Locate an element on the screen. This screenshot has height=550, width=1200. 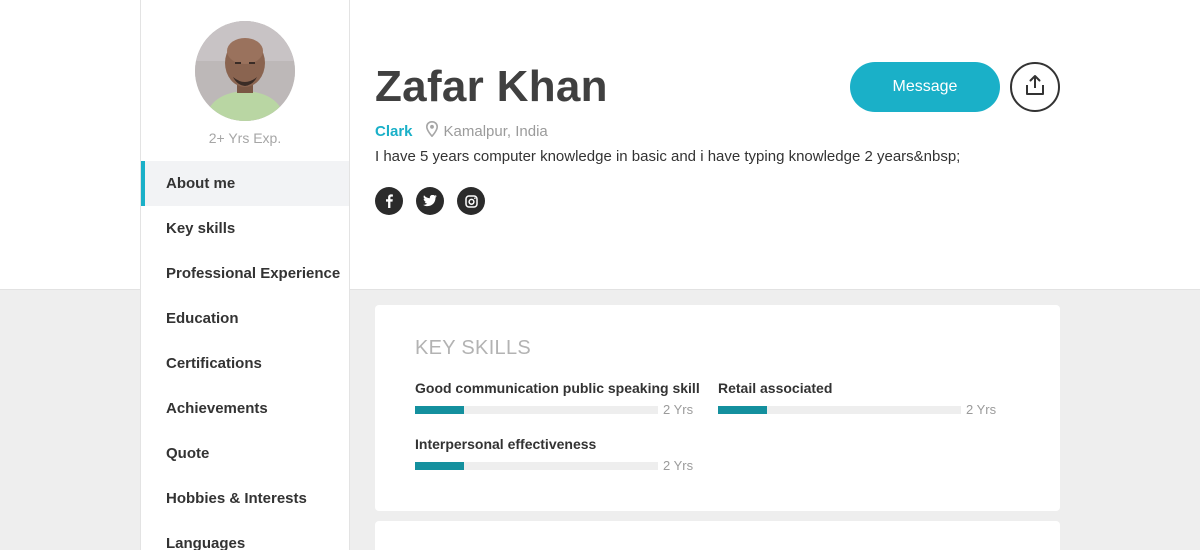
skill-item: Interpersonal effectiveness 2 Yrs is located at coordinates (555, 454).